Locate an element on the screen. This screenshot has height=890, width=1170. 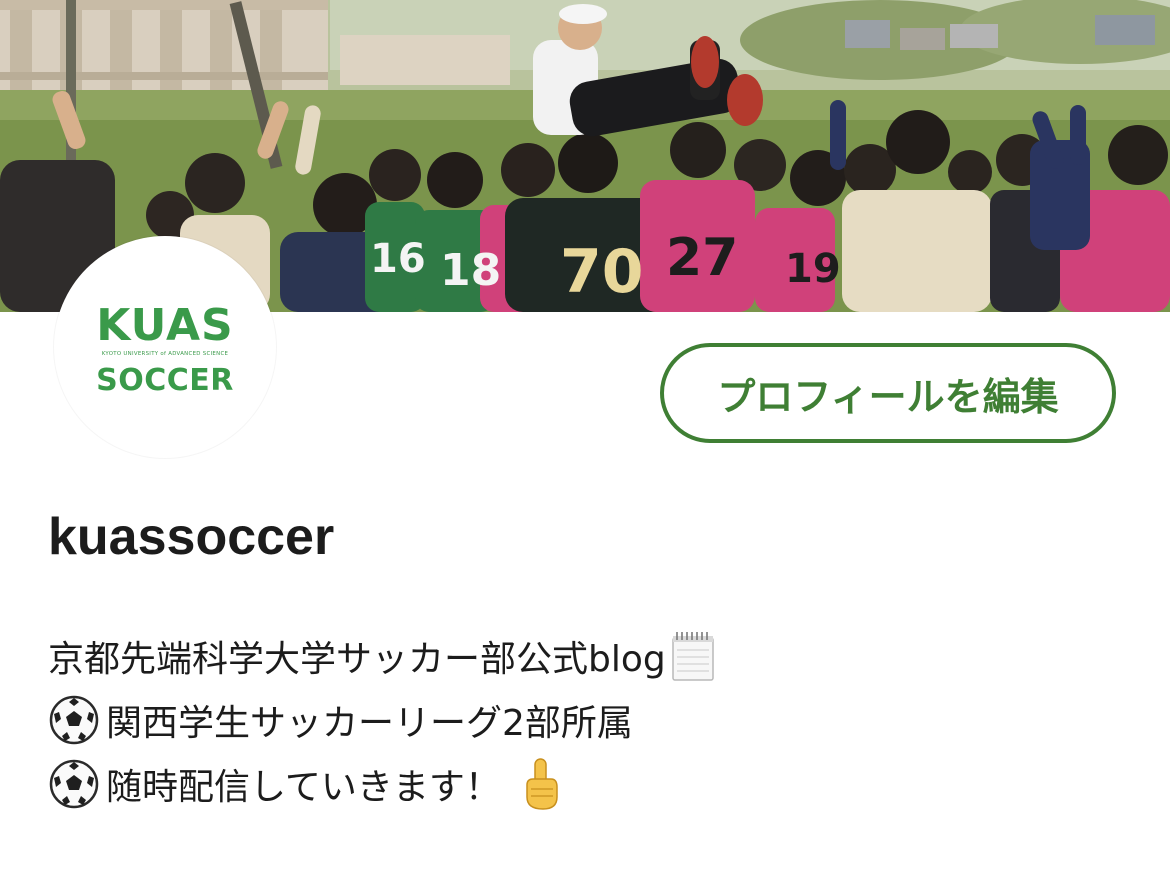
bio-line-2-text: 関西学生サッカーリーグ2部所属 is located at coordinates (369, 723).